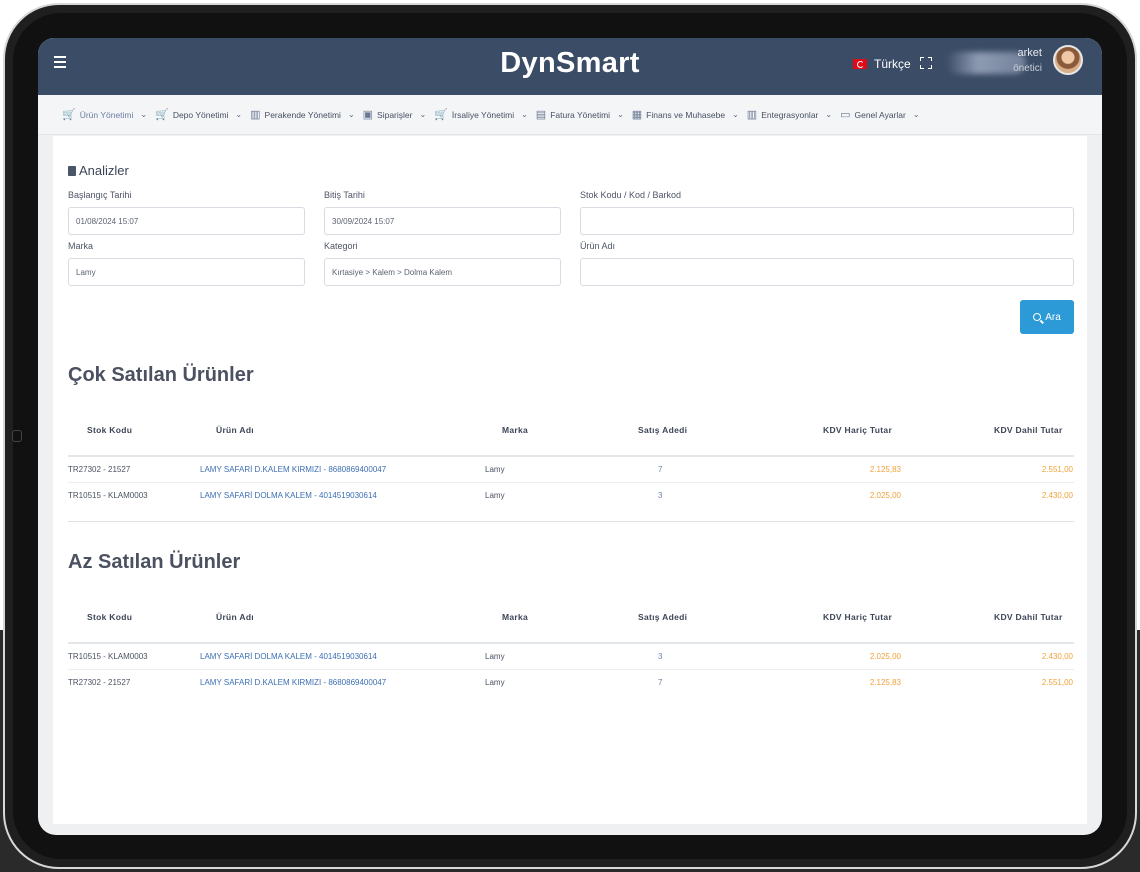  What do you see at coordinates (631, 195) in the screenshot?
I see `stock-code-label: Stok Kodu / Kod / Barkod` at bounding box center [631, 195].